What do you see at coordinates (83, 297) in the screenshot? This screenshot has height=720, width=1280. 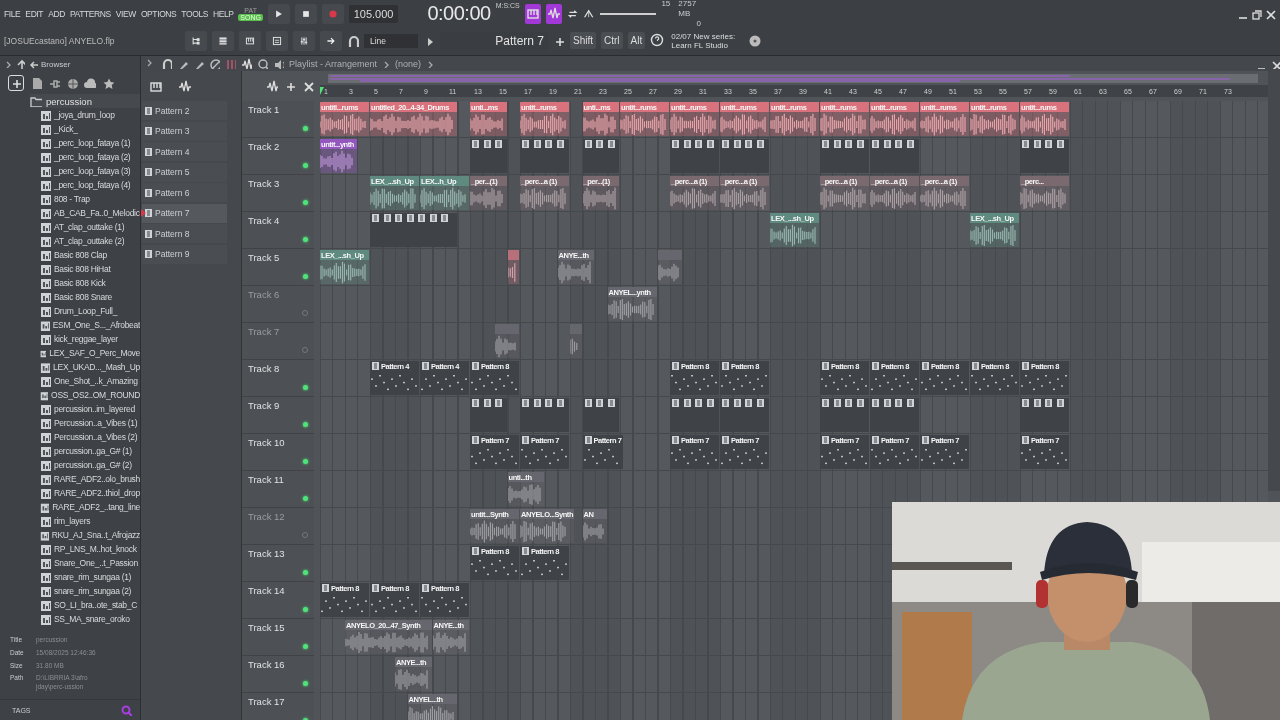 I see `file-name: Basic 808 Snare` at bounding box center [83, 297].